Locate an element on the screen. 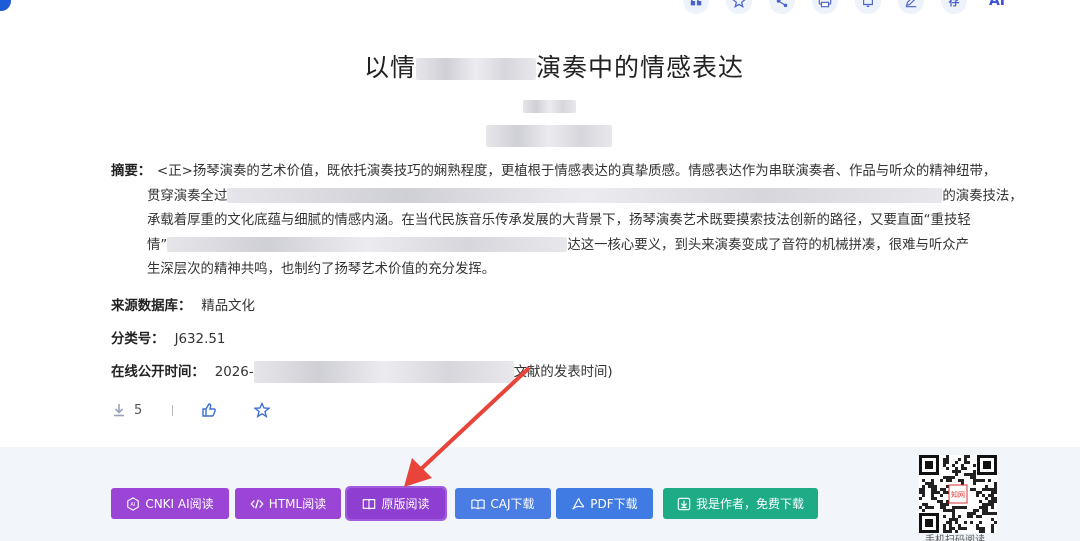 The width and height of the screenshot is (1080, 541). class-value: J632.51 is located at coordinates (200, 339).